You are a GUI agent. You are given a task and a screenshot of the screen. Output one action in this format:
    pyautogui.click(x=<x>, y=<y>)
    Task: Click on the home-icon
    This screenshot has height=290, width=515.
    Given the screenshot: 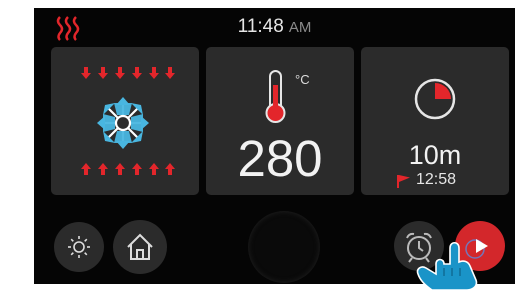 What is the action you would take?
    pyautogui.click(x=140, y=246)
    